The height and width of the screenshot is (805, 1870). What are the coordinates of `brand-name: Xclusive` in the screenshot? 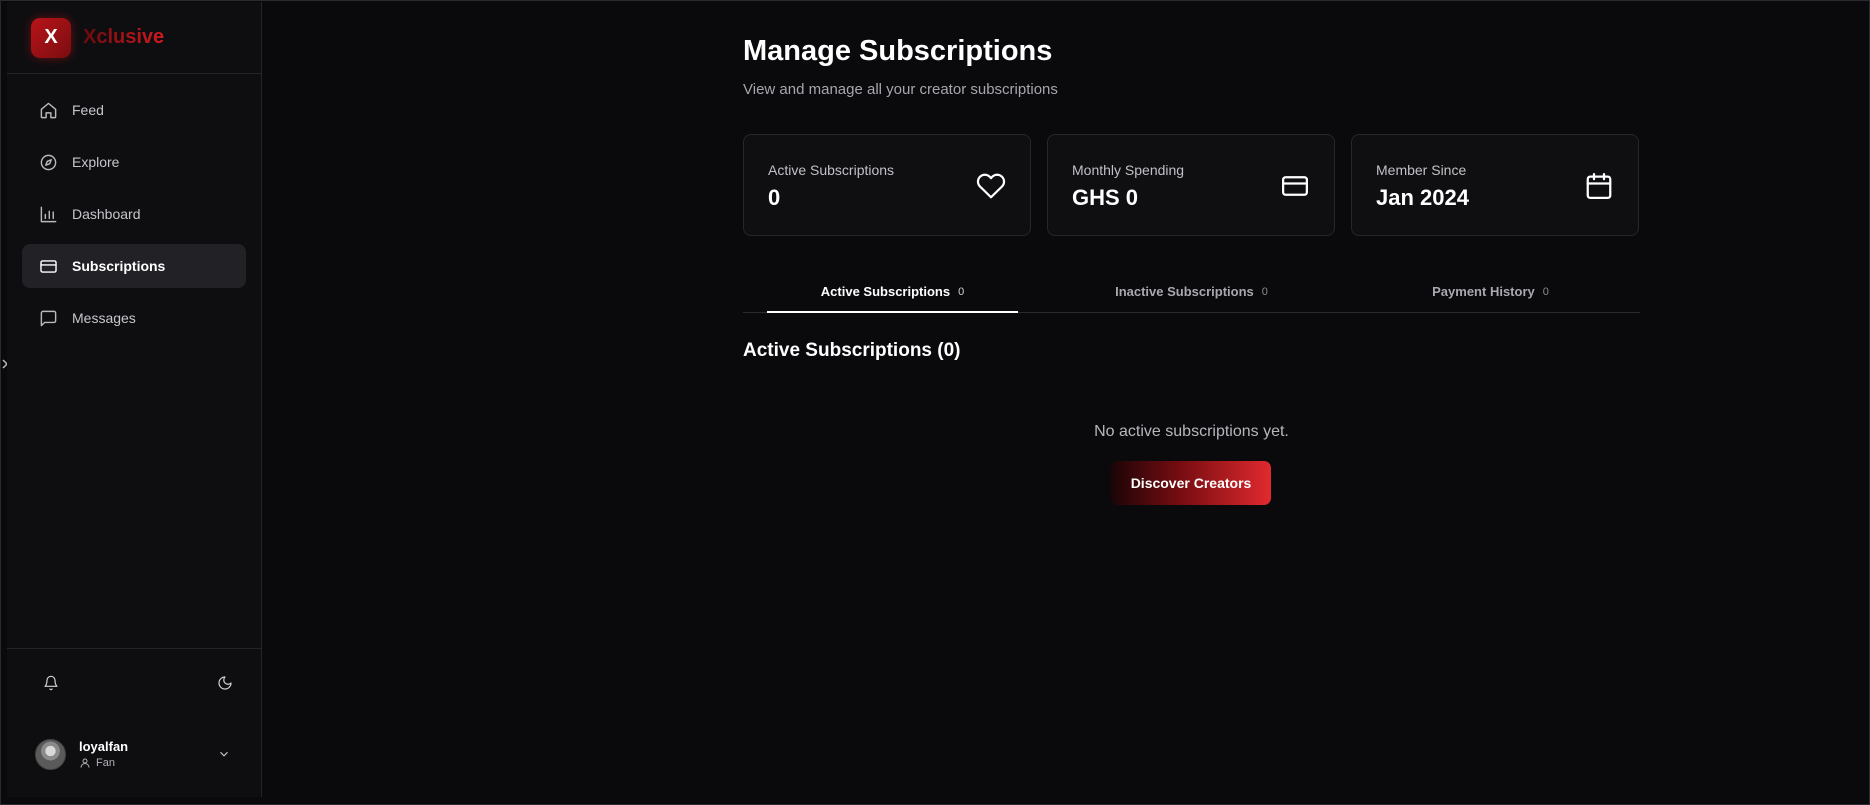 It's located at (124, 37).